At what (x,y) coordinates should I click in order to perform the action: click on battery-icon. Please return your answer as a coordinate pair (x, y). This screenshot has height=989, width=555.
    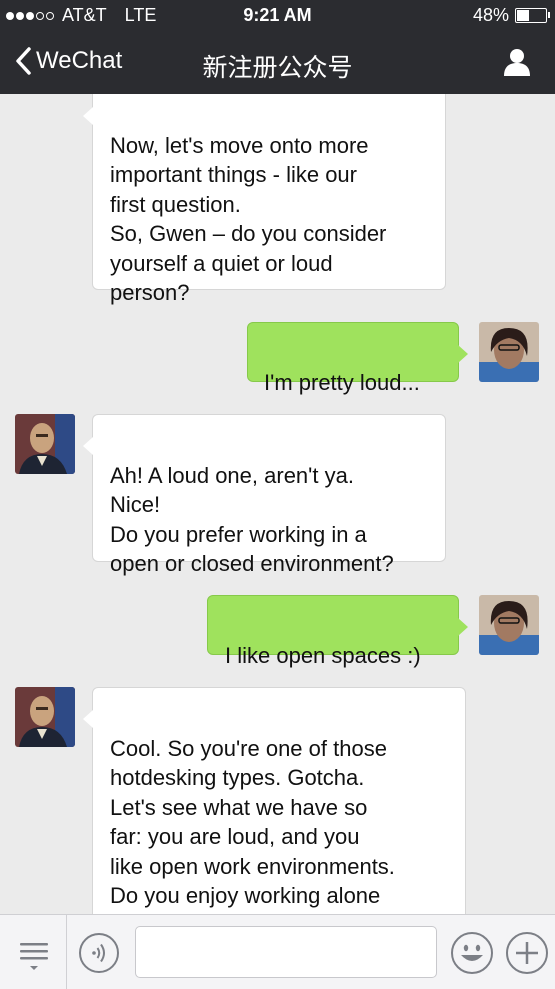
    Looking at the image, I should click on (532, 15).